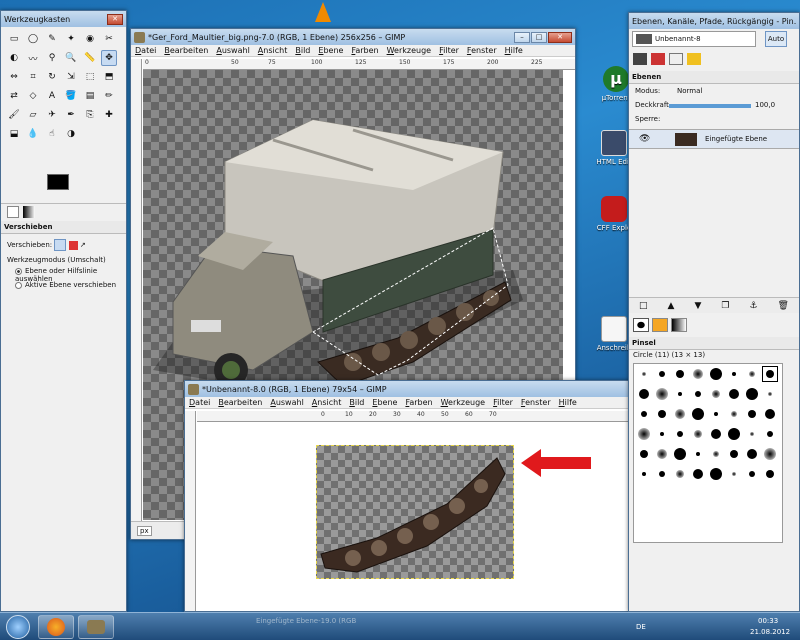  I want to click on blur-tool-icon: 💧, so click(33, 134).